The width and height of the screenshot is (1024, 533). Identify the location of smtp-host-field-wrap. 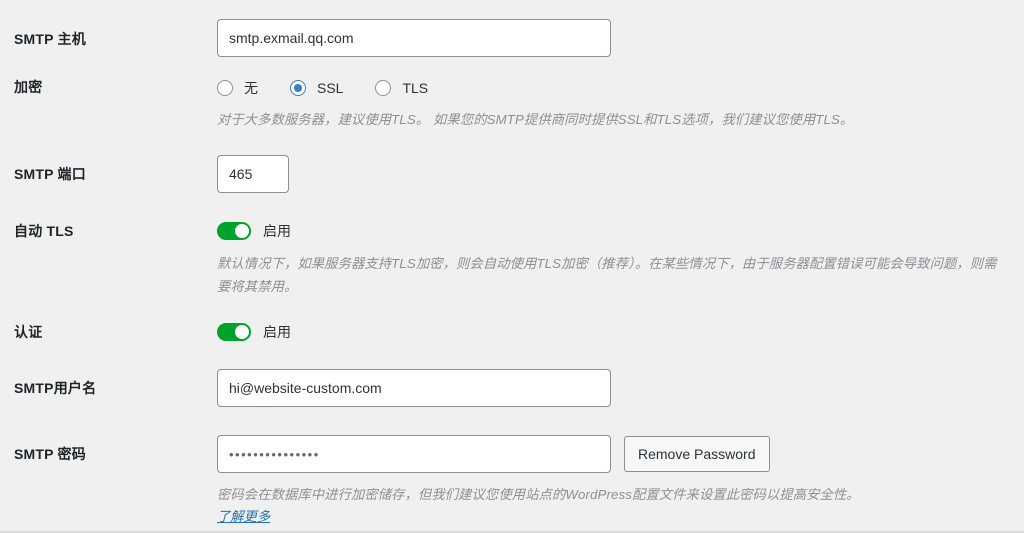
(414, 38).